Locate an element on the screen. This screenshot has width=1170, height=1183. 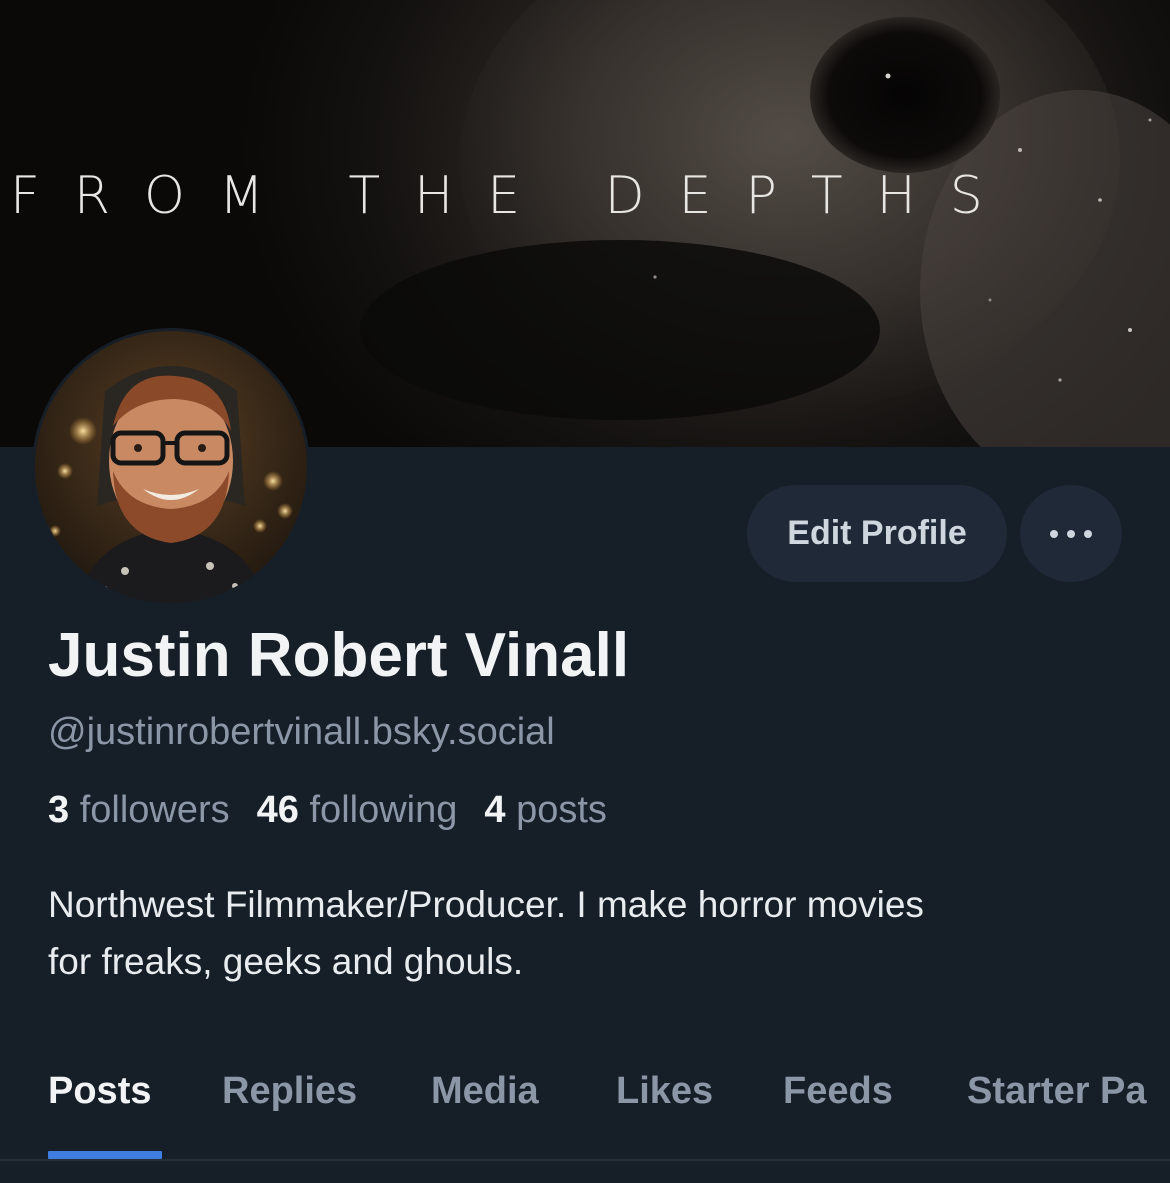
tab-media: Media is located at coordinates (485, 1091).